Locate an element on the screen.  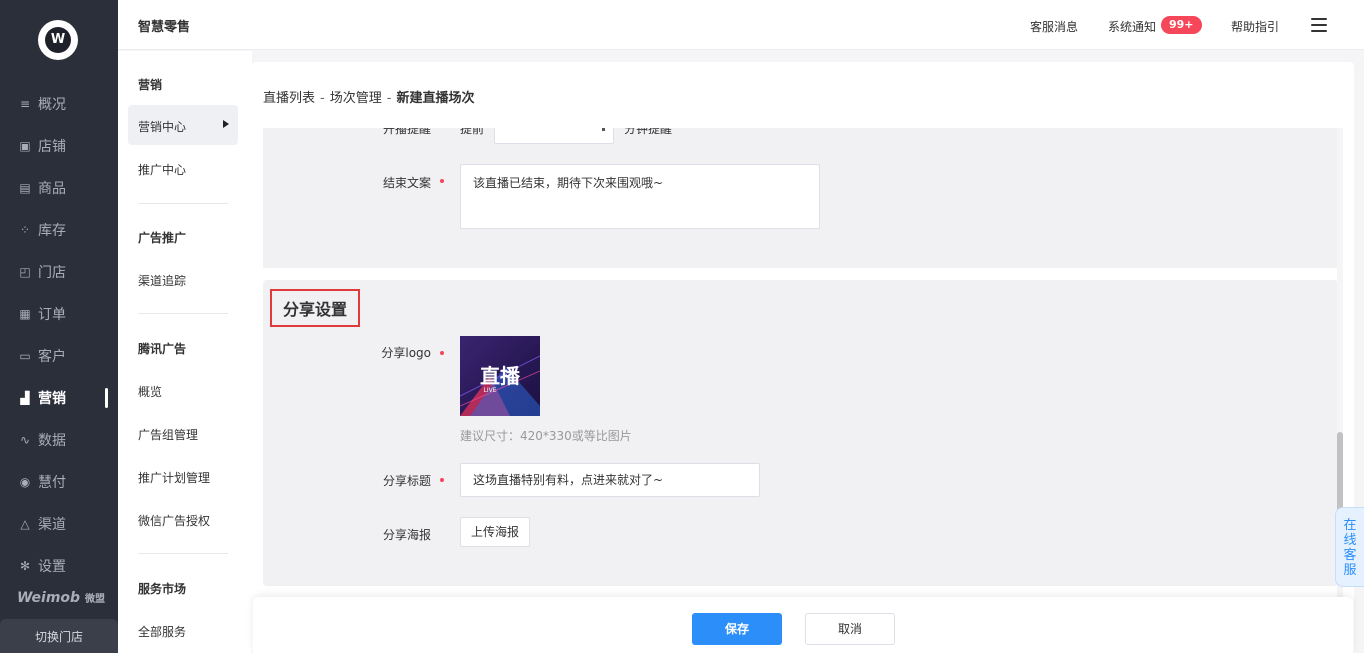
brand-logo: W is located at coordinates (58, 40).